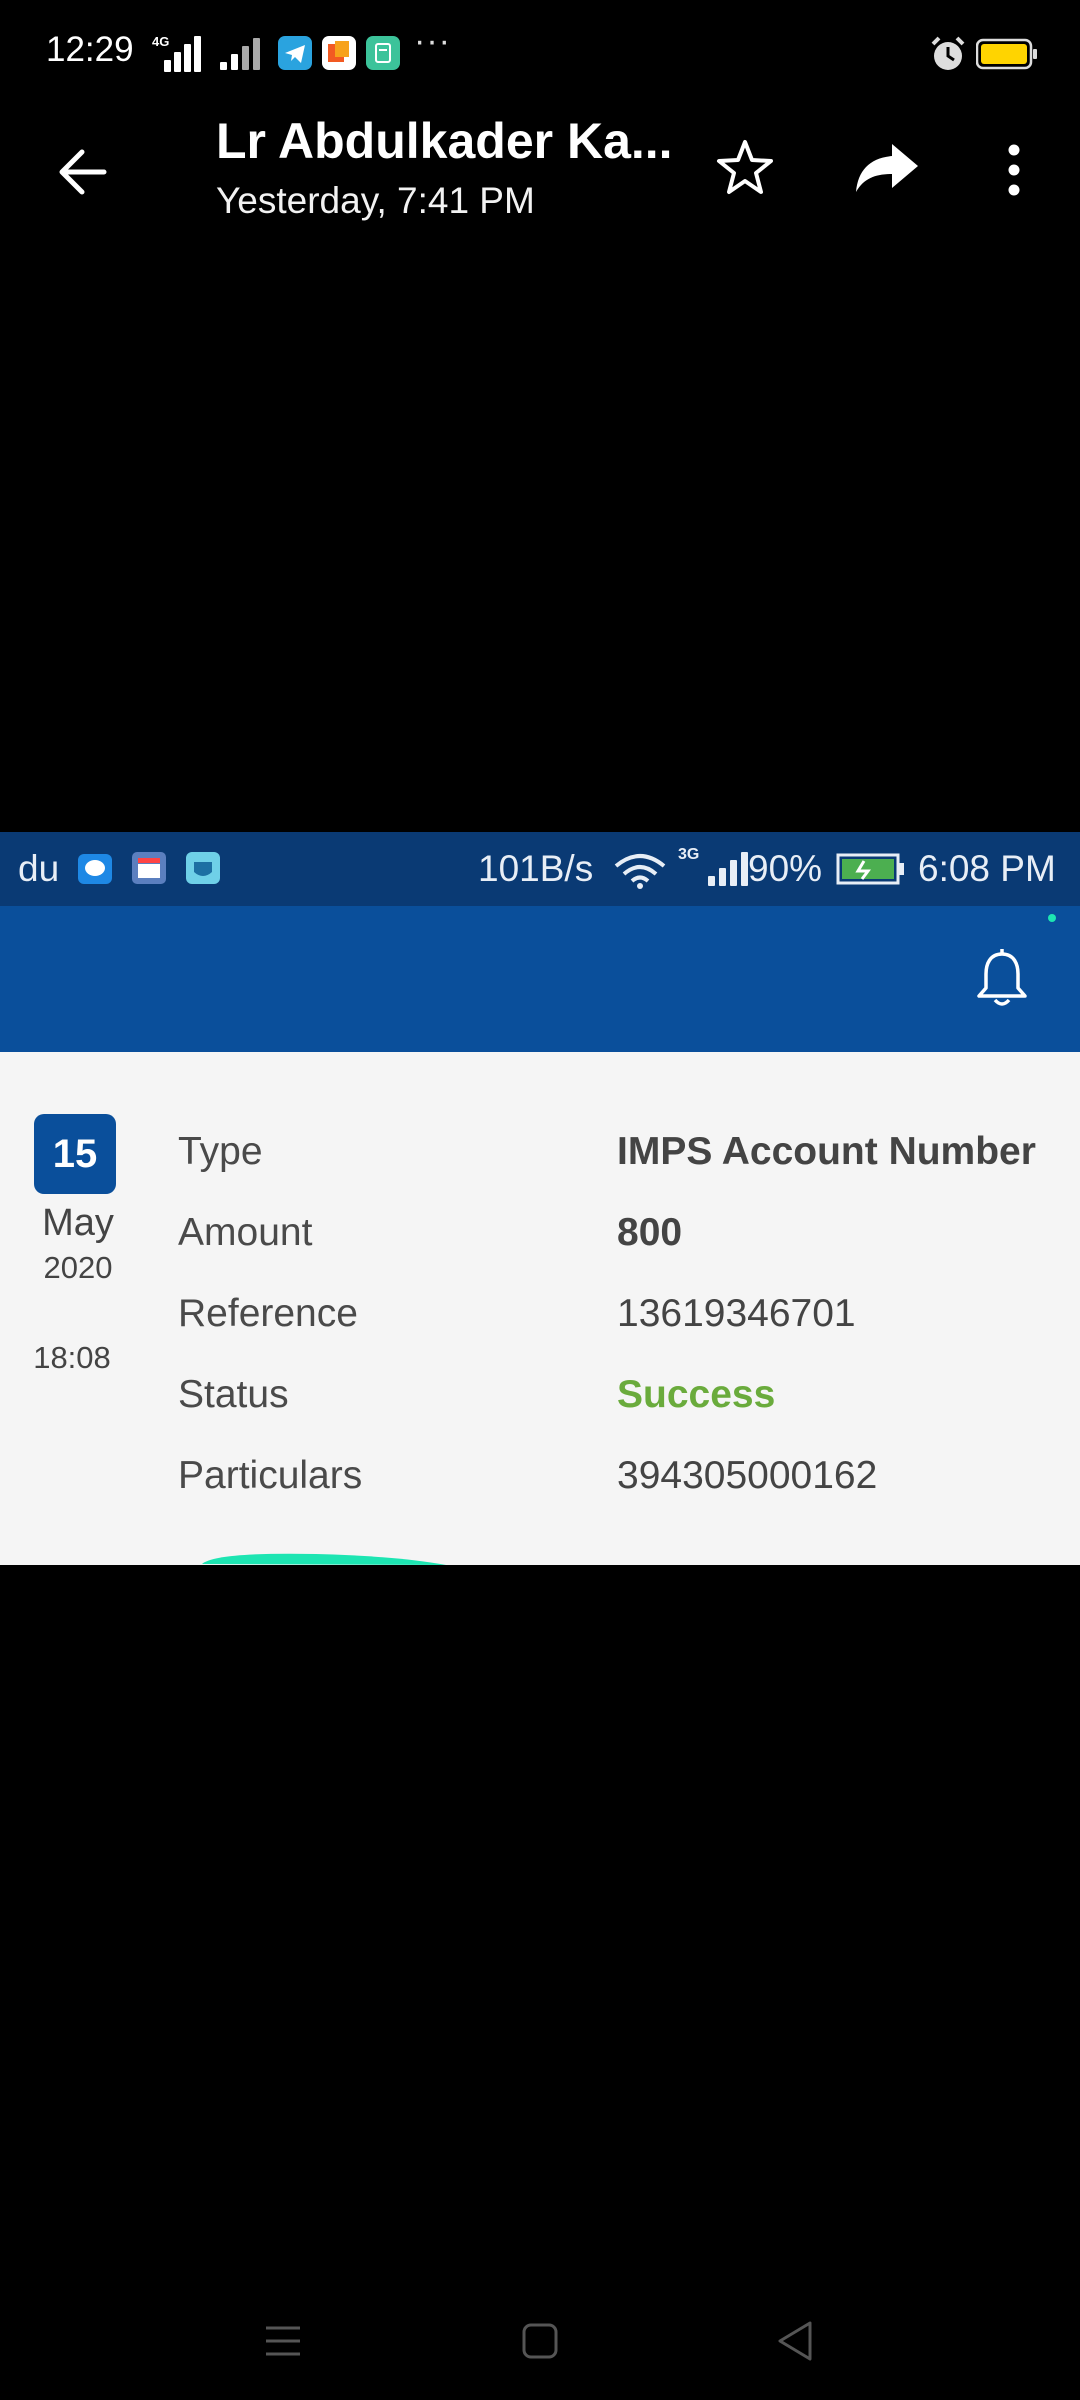 Image resolution: width=1080 pixels, height=2400 pixels. What do you see at coordinates (540, 55) in the screenshot?
I see `status-bar: 12:29 4G ···` at bounding box center [540, 55].